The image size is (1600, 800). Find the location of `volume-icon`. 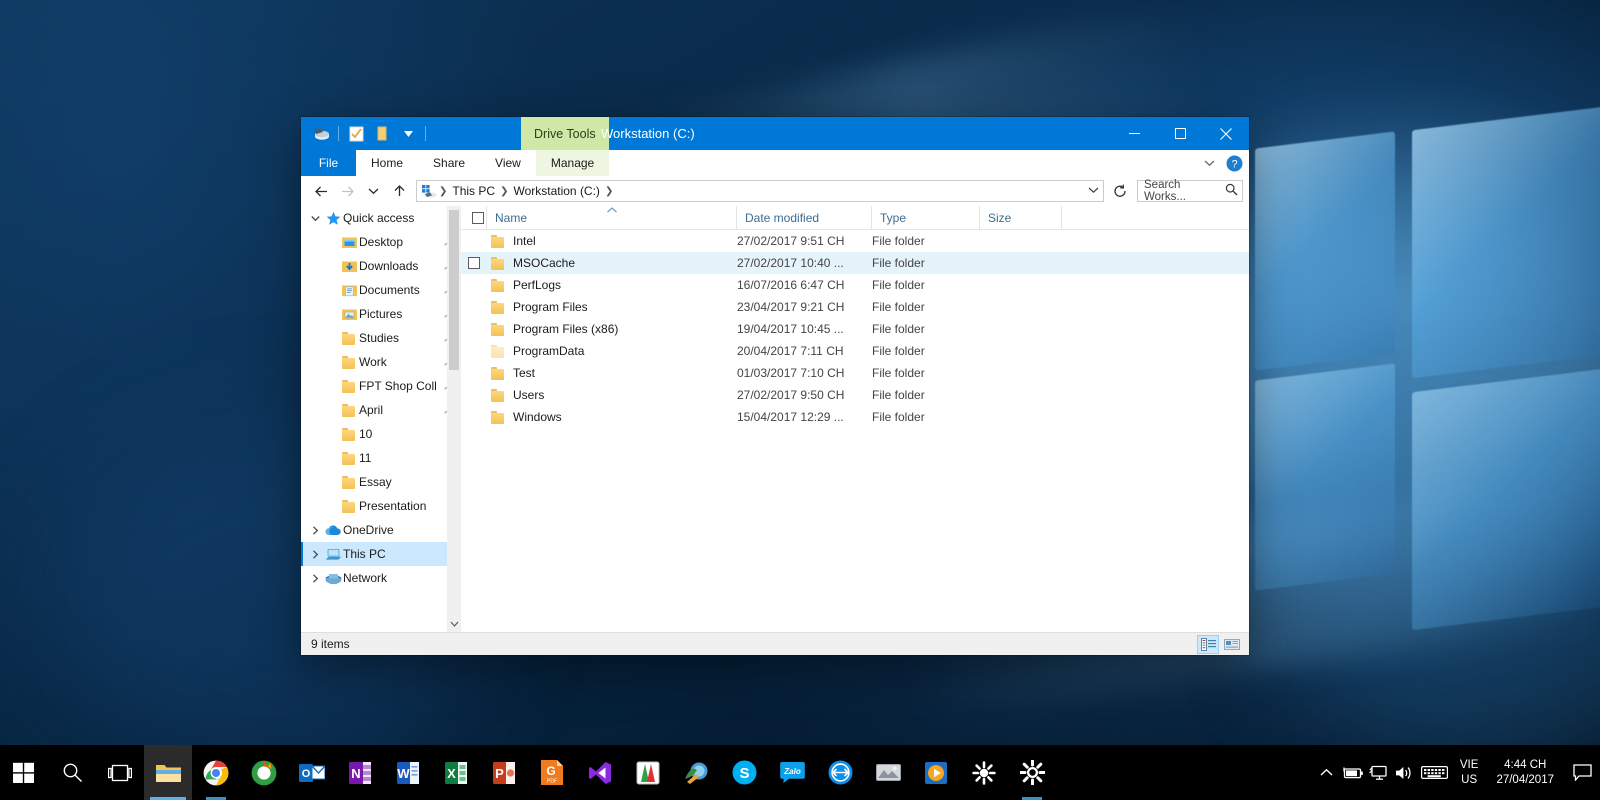

volume-icon is located at coordinates (1405, 772).